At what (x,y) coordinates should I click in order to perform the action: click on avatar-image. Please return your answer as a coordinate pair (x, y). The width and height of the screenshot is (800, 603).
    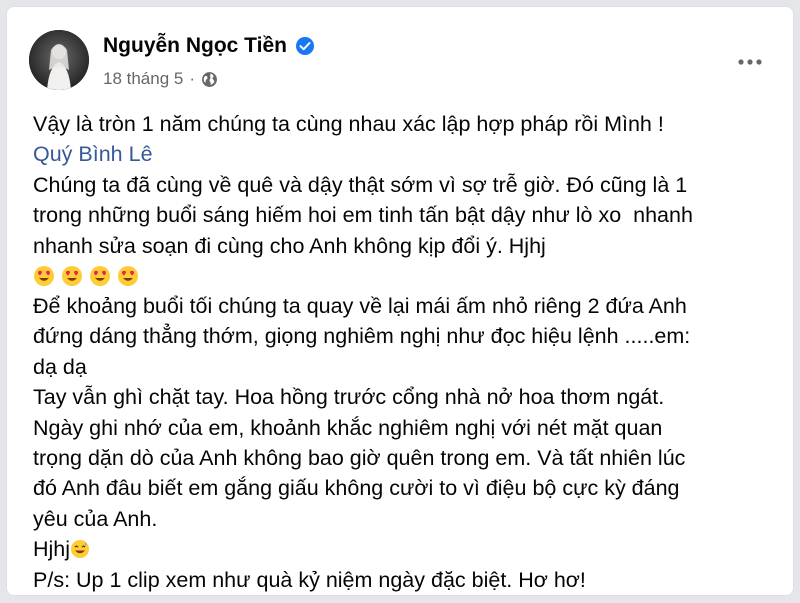
    Looking at the image, I should click on (59, 60).